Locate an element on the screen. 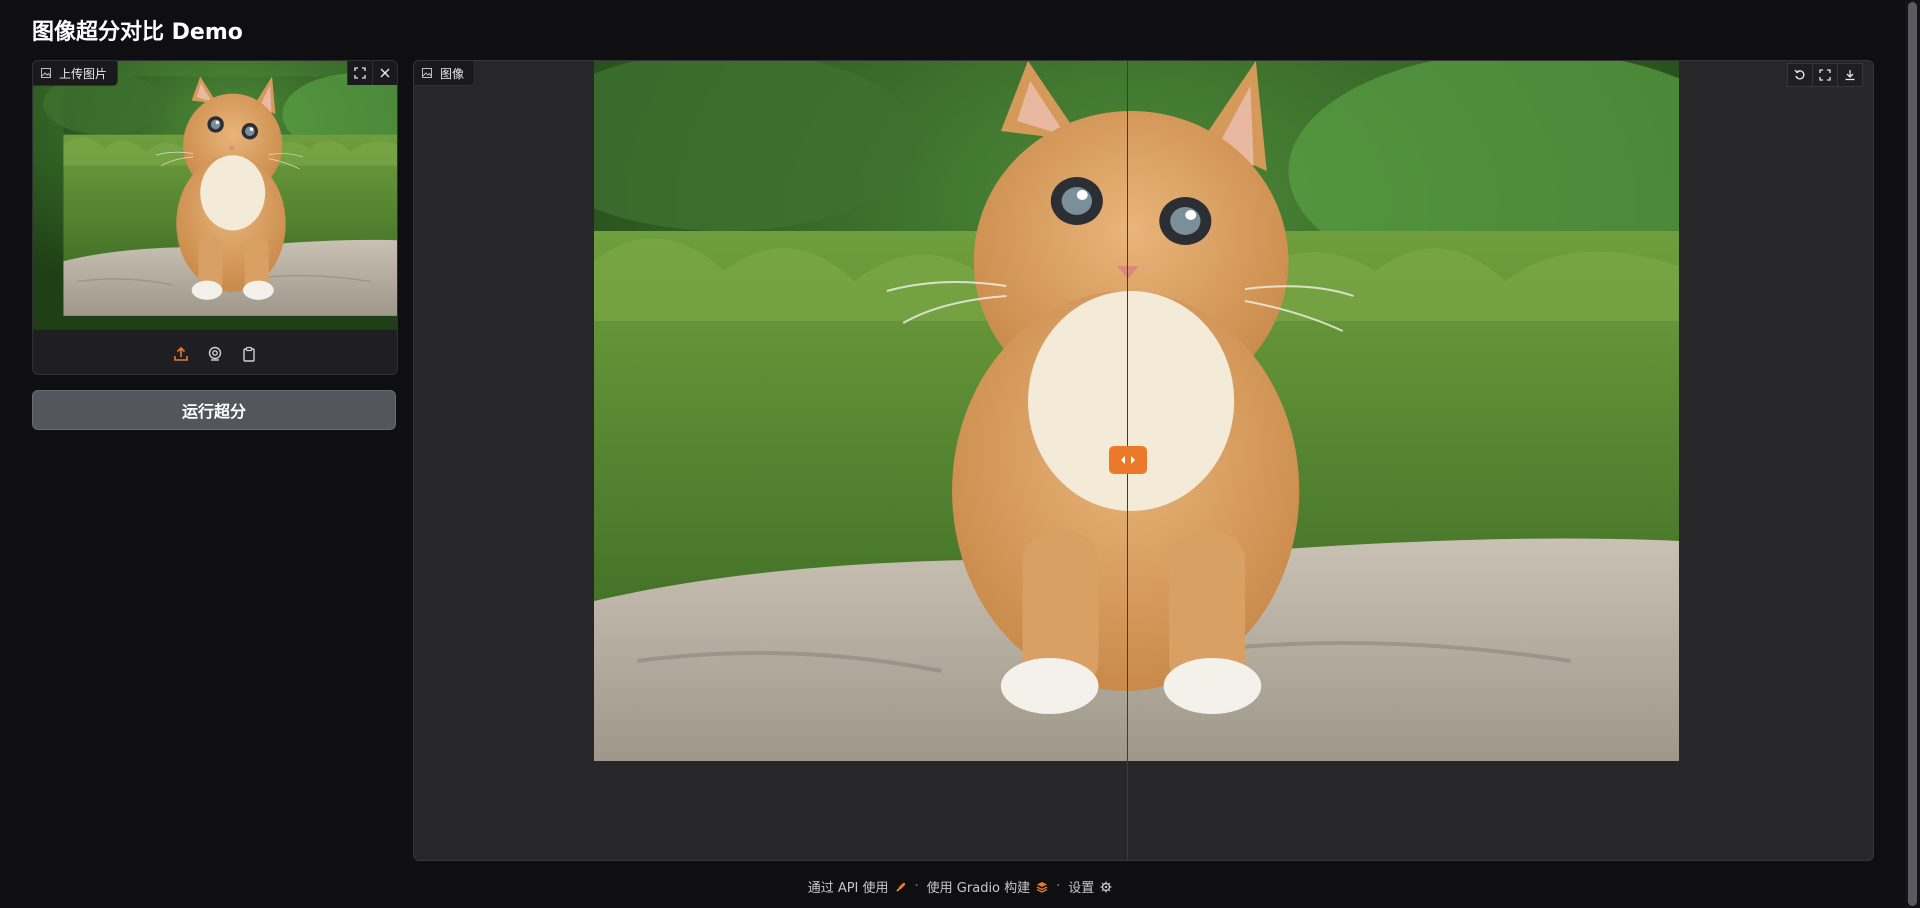 The height and width of the screenshot is (908, 1920). image-source-bar is located at coordinates (215, 353).